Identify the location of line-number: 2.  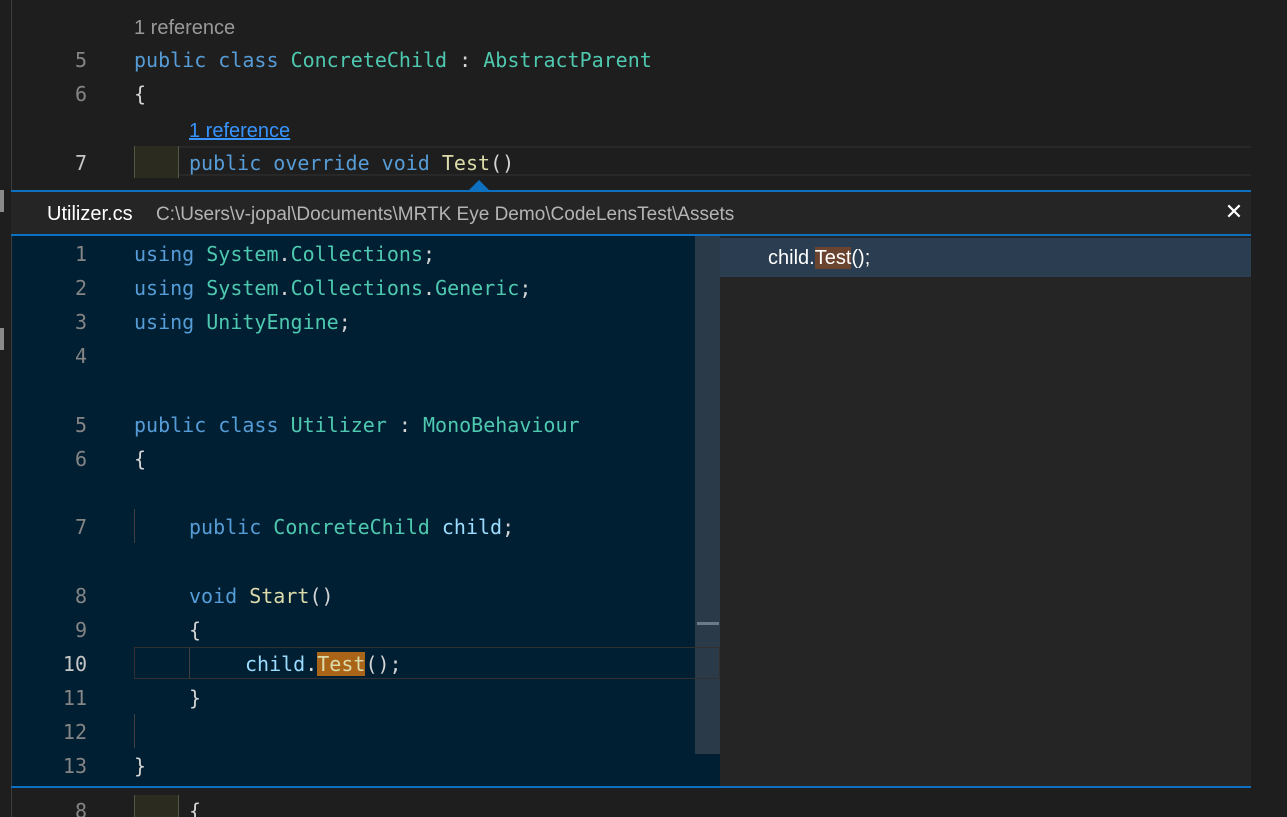
(80, 288).